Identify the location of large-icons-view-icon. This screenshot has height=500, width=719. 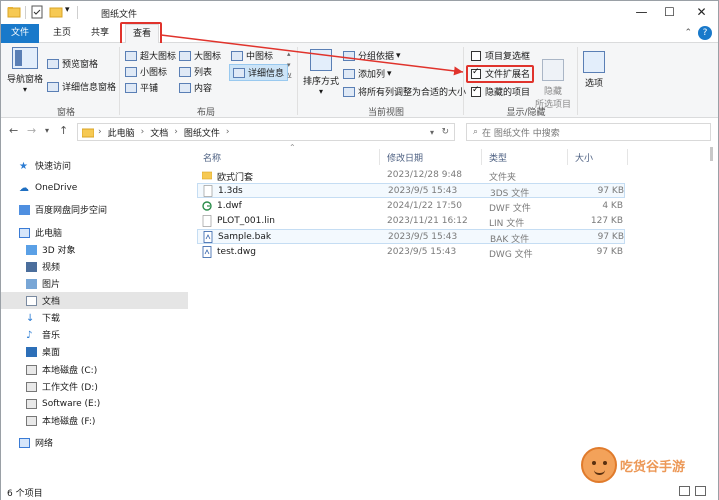
(700, 491).